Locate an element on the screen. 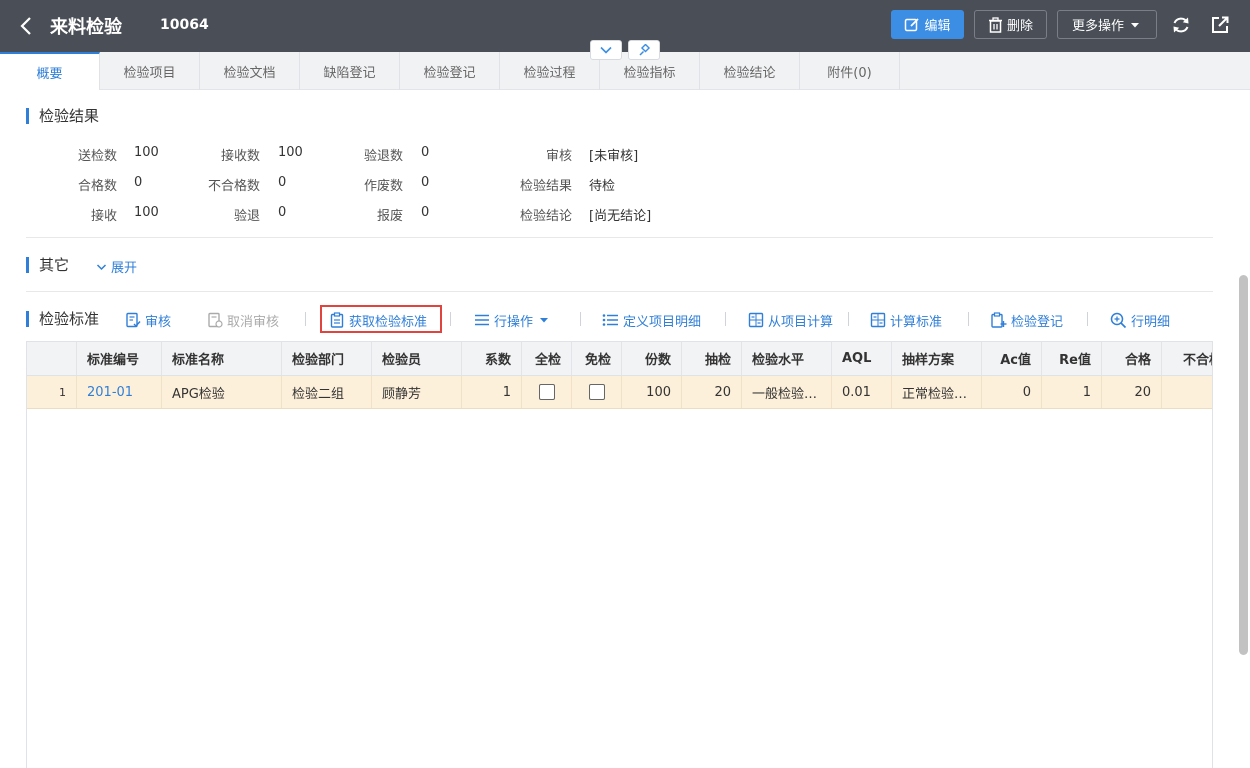 The image size is (1250, 768). header-scheme: 抽样方案 is located at coordinates (937, 358).